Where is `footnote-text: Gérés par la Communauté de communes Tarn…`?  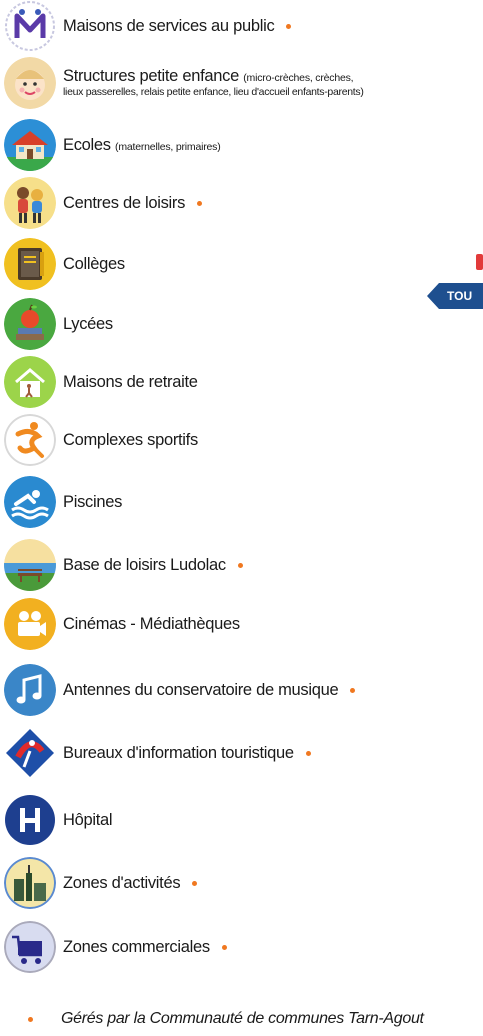 footnote-text: Gérés par la Communauté de communes Tarn… is located at coordinates (242, 1018).